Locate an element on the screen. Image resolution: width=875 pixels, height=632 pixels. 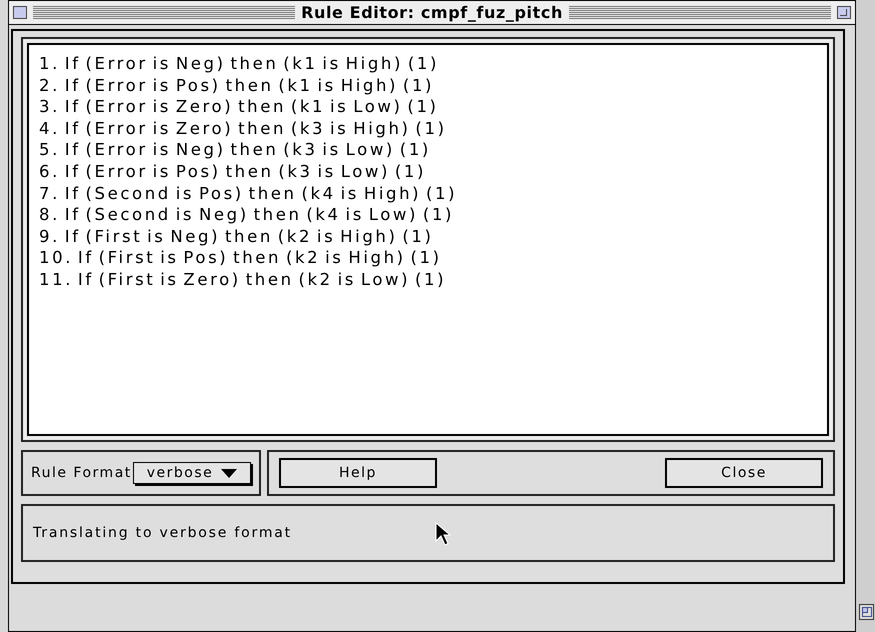
rule-format-label: Rule Format is located at coordinates (81, 473).